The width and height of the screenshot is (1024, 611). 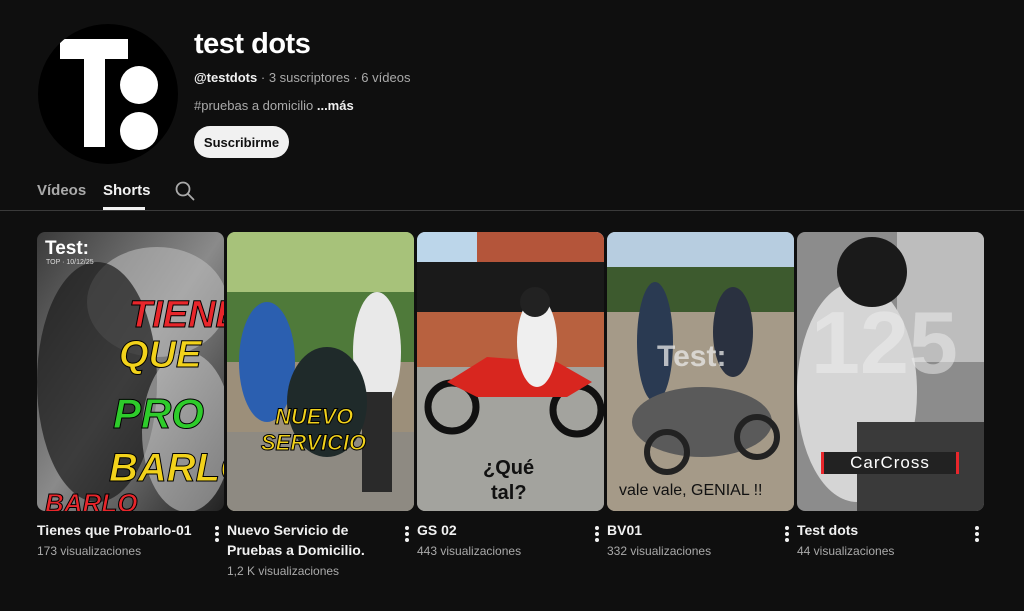 What do you see at coordinates (117, 530) in the screenshot?
I see `short-title: Tienes que Probarlo-01` at bounding box center [117, 530].